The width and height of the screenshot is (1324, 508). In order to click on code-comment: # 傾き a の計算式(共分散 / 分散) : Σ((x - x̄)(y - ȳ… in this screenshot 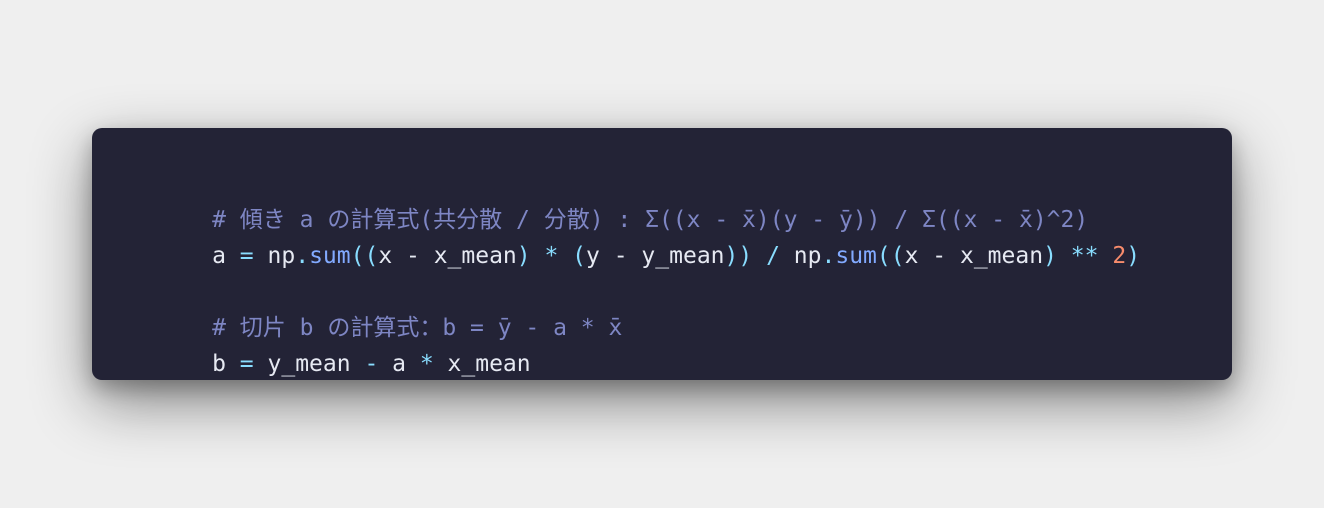, I will do `click(650, 220)`.